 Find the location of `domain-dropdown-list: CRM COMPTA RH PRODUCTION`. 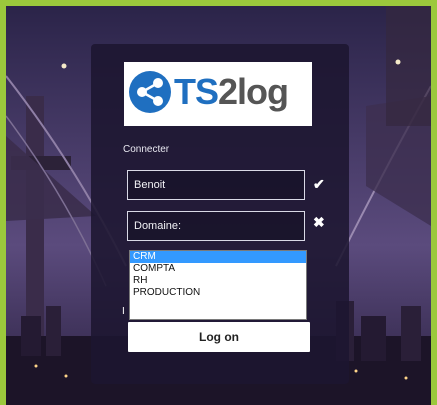

domain-dropdown-list: CRM COMPTA RH PRODUCTION is located at coordinates (218, 285).